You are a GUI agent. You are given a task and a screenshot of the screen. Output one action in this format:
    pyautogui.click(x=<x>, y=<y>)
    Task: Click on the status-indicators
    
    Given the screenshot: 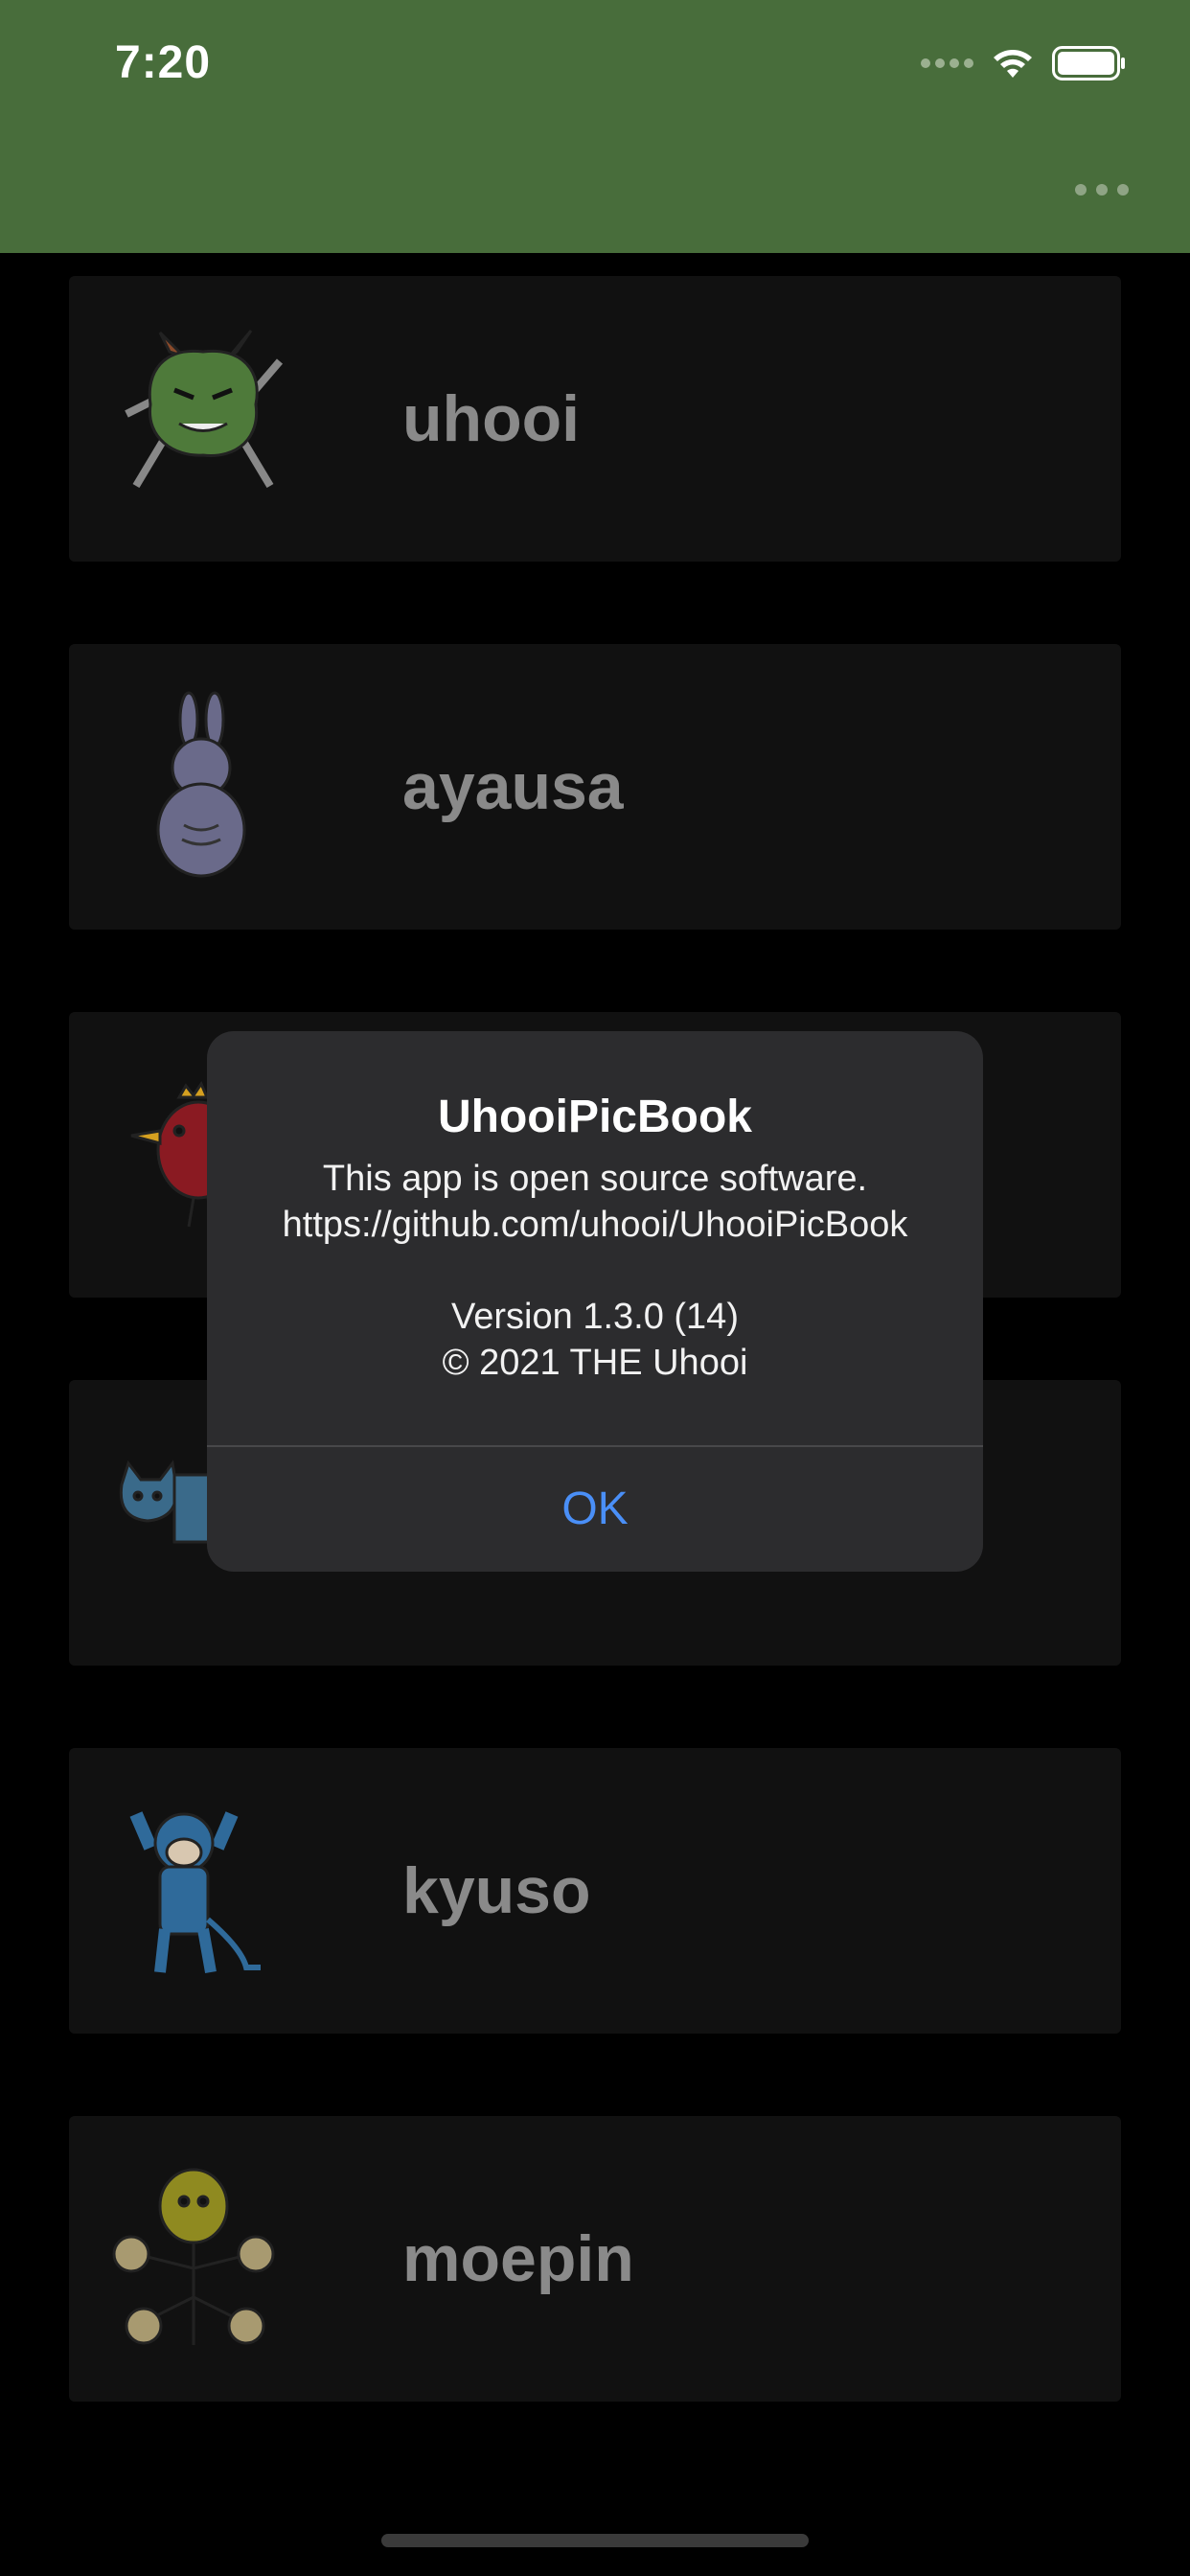 What is the action you would take?
    pyautogui.click(x=1024, y=63)
    